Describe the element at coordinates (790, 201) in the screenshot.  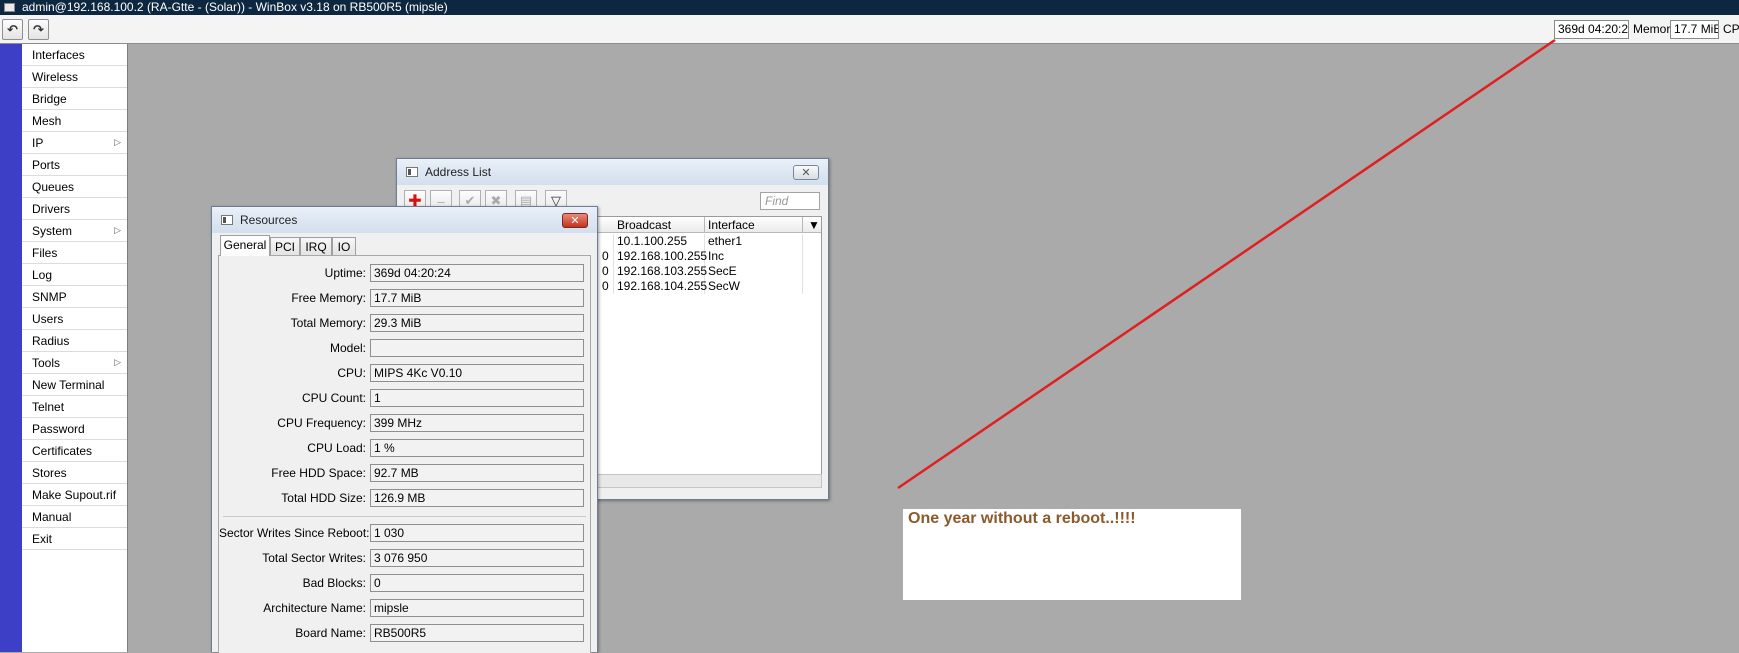
I see `find-input: Find` at that location.